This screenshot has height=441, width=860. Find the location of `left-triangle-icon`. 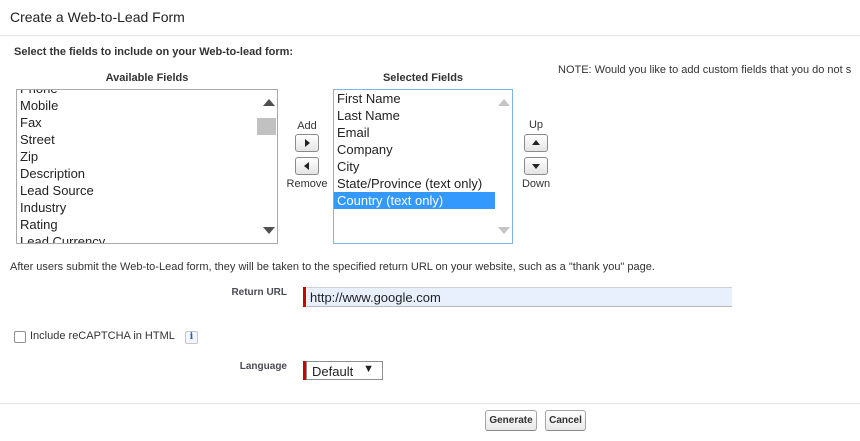

left-triangle-icon is located at coordinates (306, 166).